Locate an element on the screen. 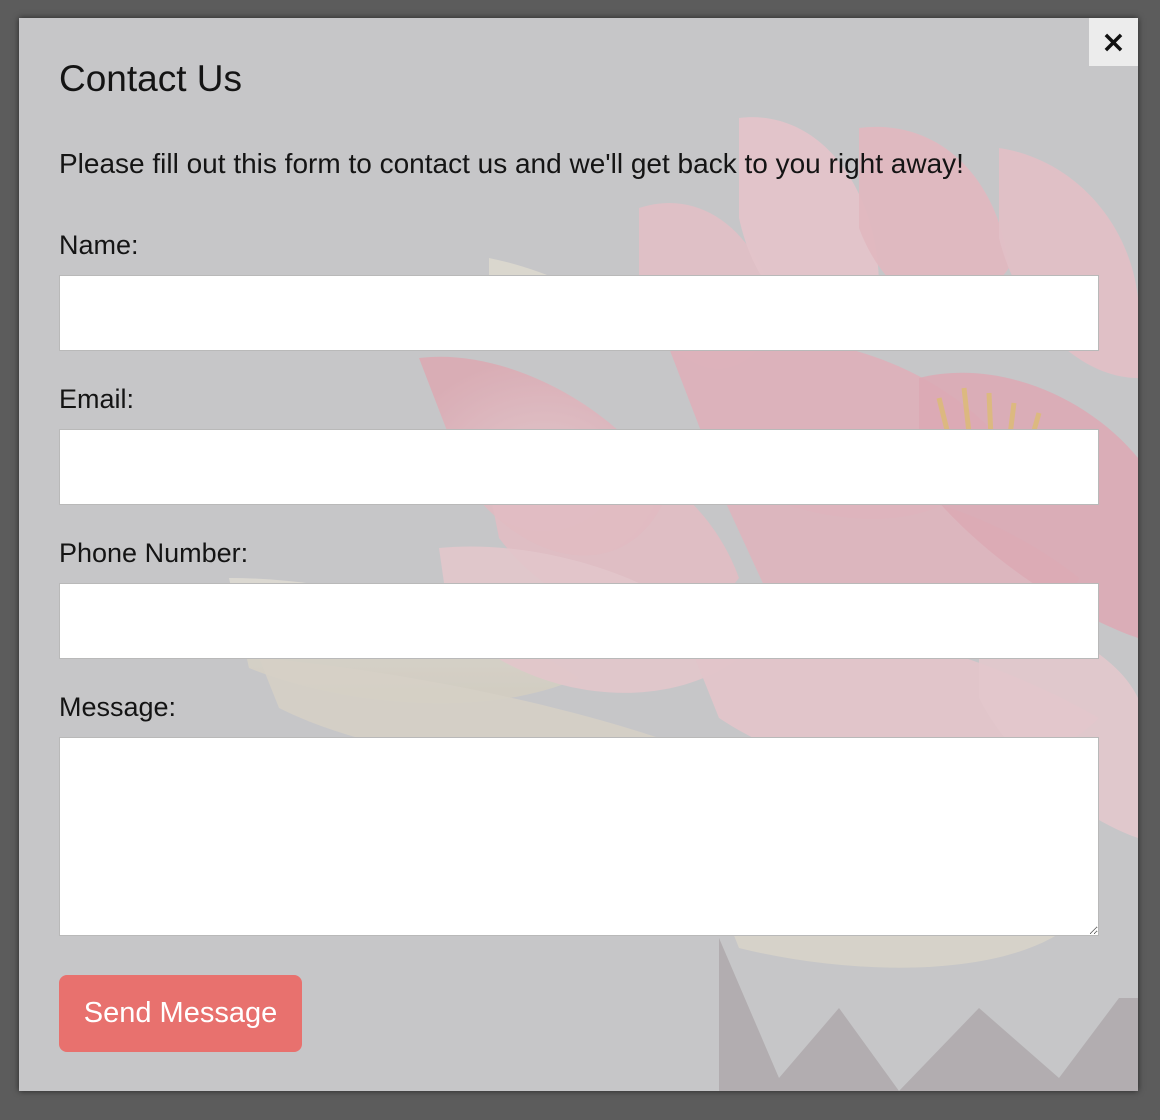 The height and width of the screenshot is (1120, 1160). message-label: Message: is located at coordinates (118, 707).